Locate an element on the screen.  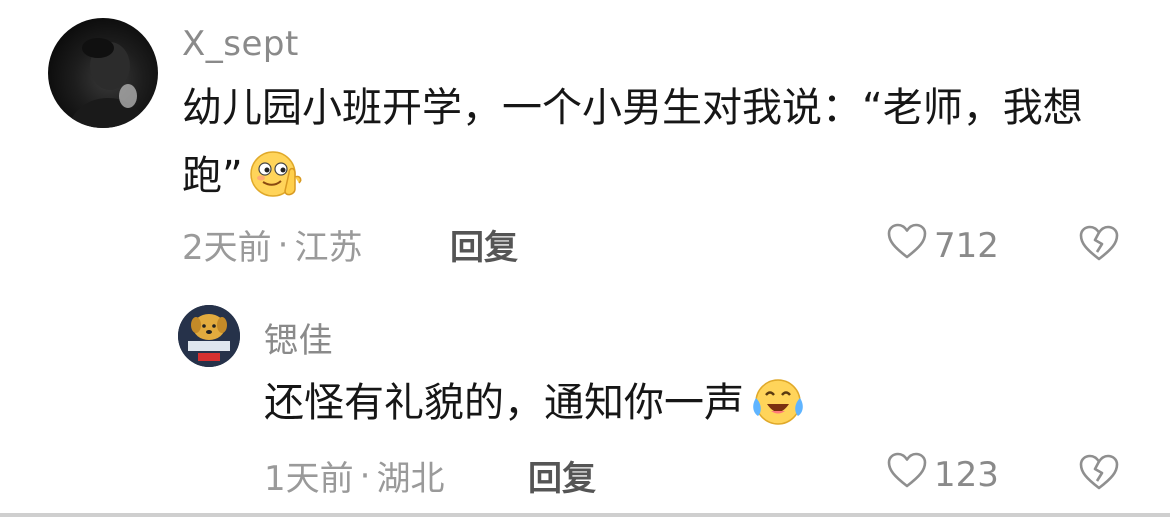
avatar-photo-icon is located at coordinates (108, 83).